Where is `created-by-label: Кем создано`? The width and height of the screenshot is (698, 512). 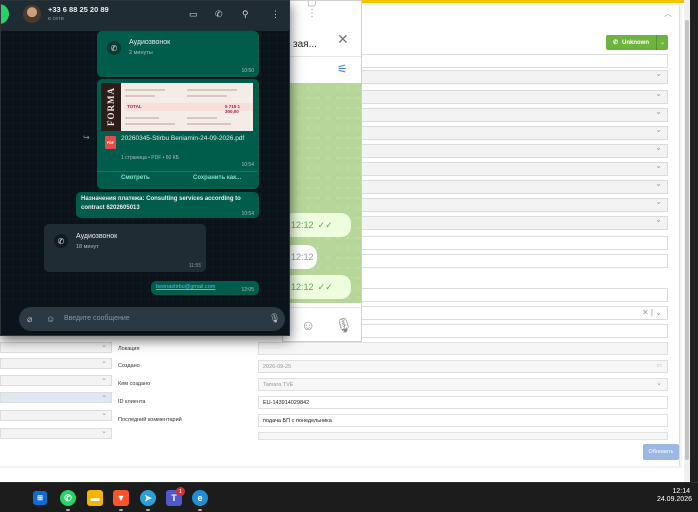 created-by-label: Кем создано is located at coordinates (134, 384).